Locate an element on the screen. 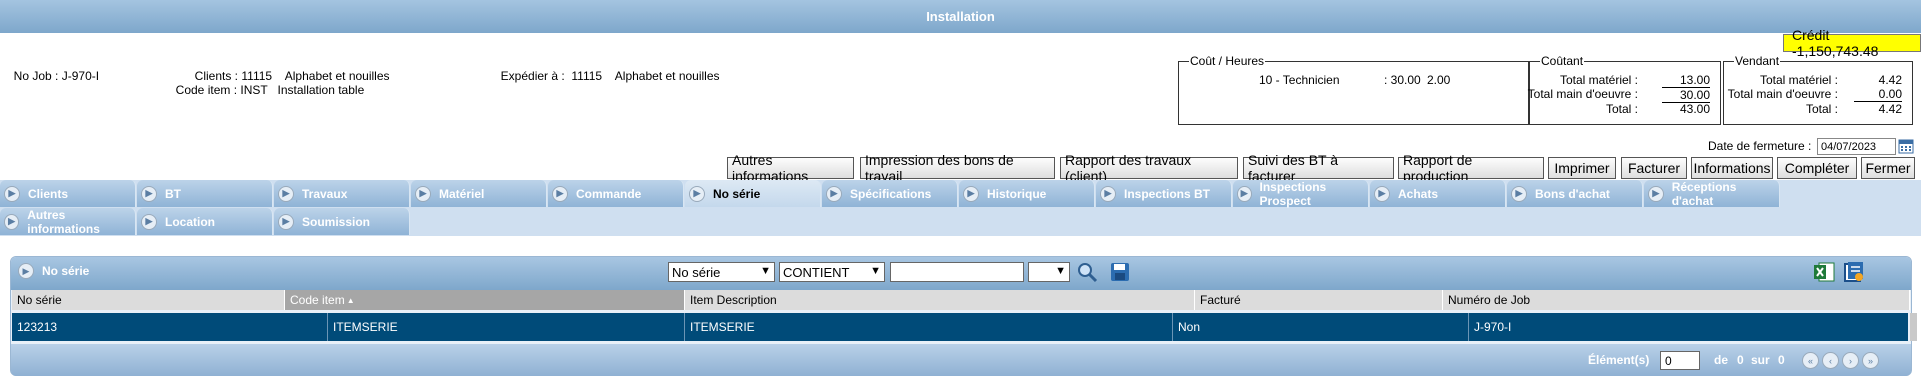 The height and width of the screenshot is (388, 1921). credit-badge: Crédit -1,150,743.48 is located at coordinates (1852, 43).